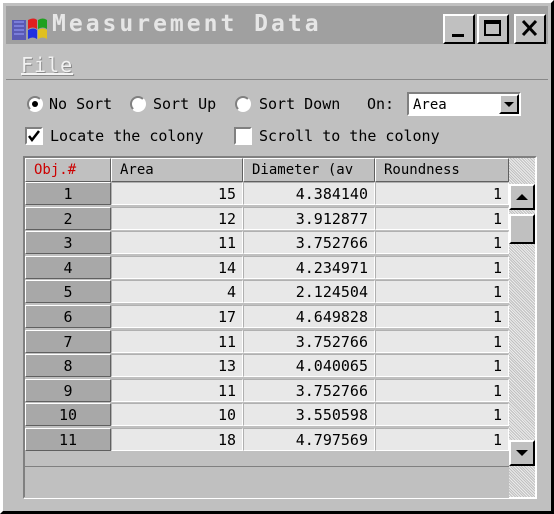  Describe the element at coordinates (138, 104) in the screenshot. I see `sort-up-radio` at that location.